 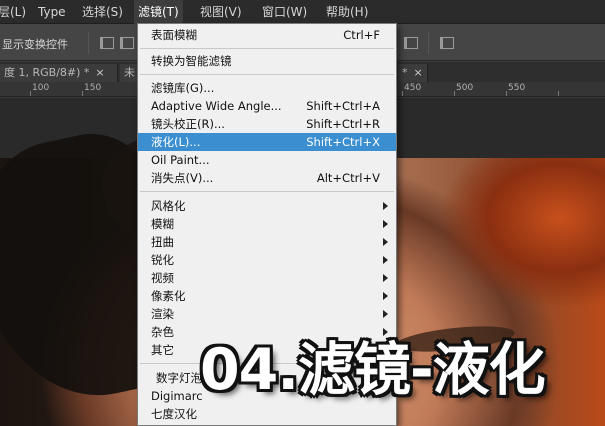 I want to click on ruler-tick-label: 550, so click(x=517, y=88).